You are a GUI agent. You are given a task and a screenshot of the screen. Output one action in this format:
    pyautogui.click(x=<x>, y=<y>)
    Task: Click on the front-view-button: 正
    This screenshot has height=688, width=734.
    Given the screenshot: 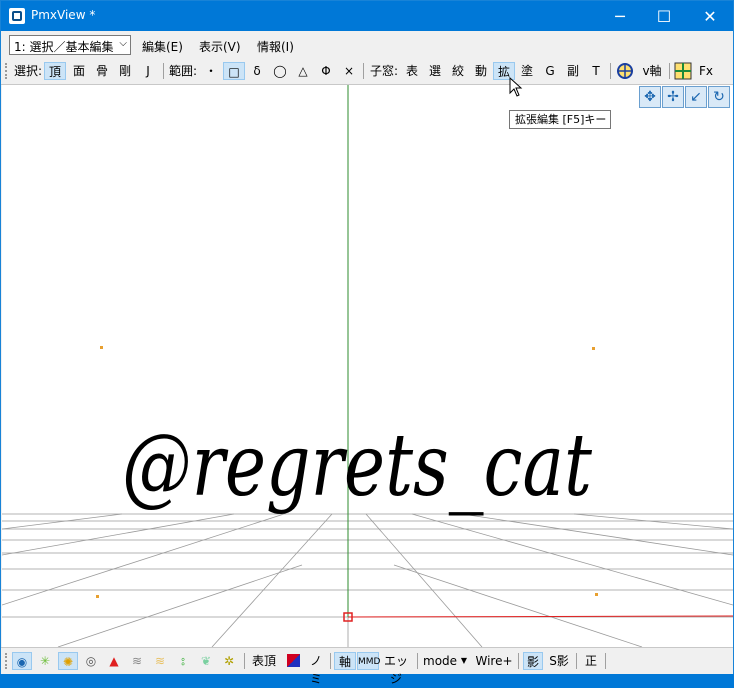 What is the action you would take?
    pyautogui.click(x=591, y=661)
    